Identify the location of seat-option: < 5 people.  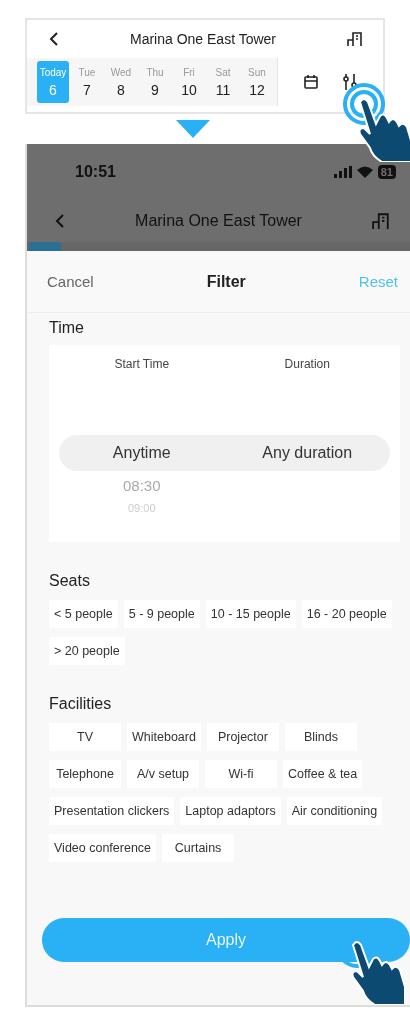
(83, 614).